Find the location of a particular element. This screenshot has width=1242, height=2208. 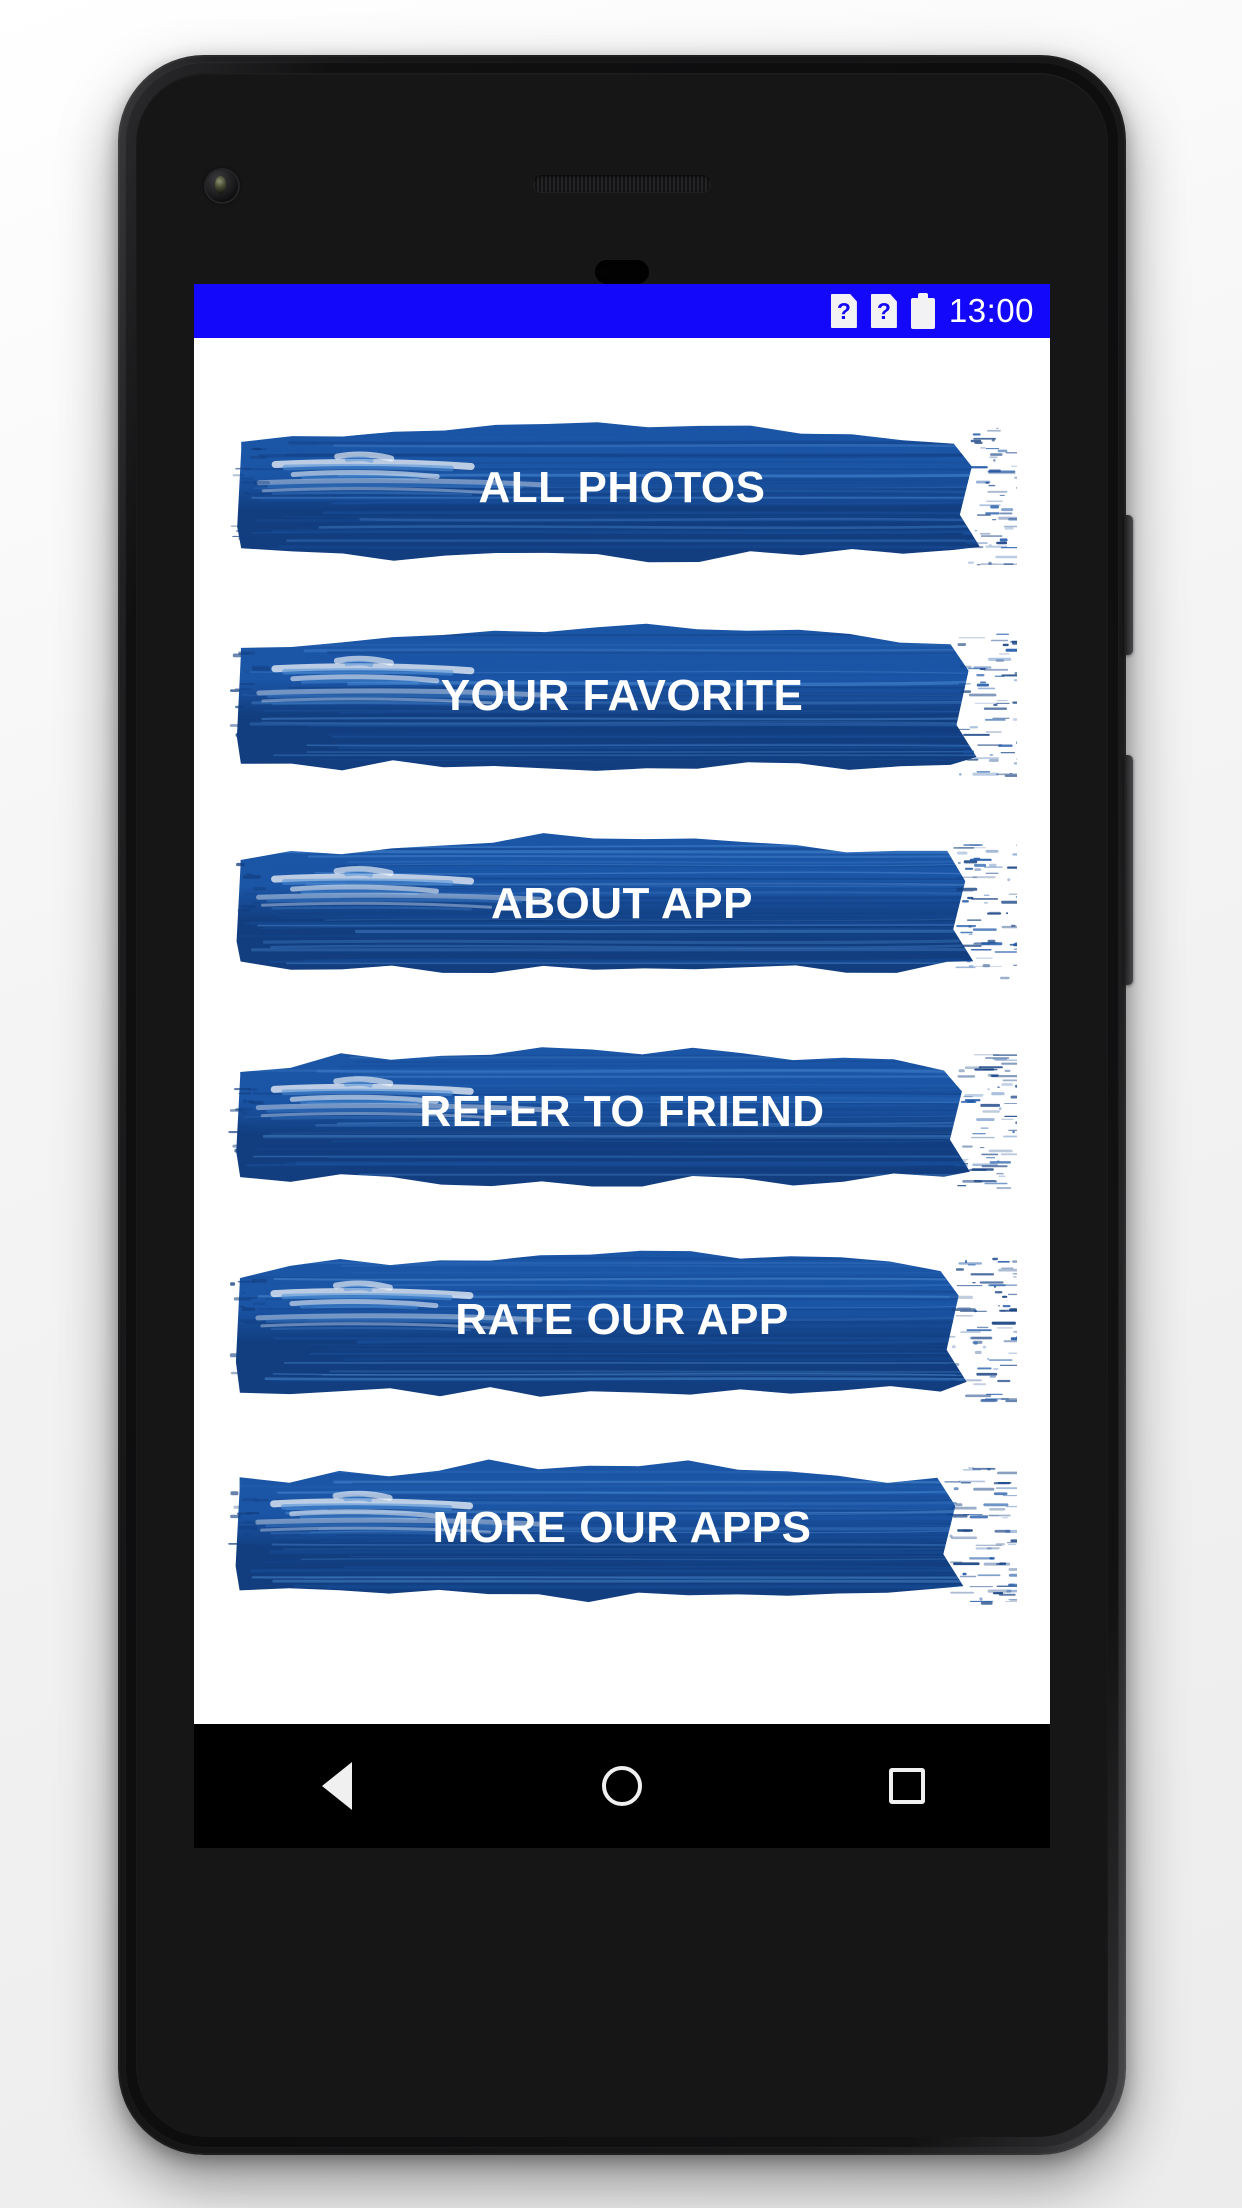

power-button is located at coordinates (1128, 585).